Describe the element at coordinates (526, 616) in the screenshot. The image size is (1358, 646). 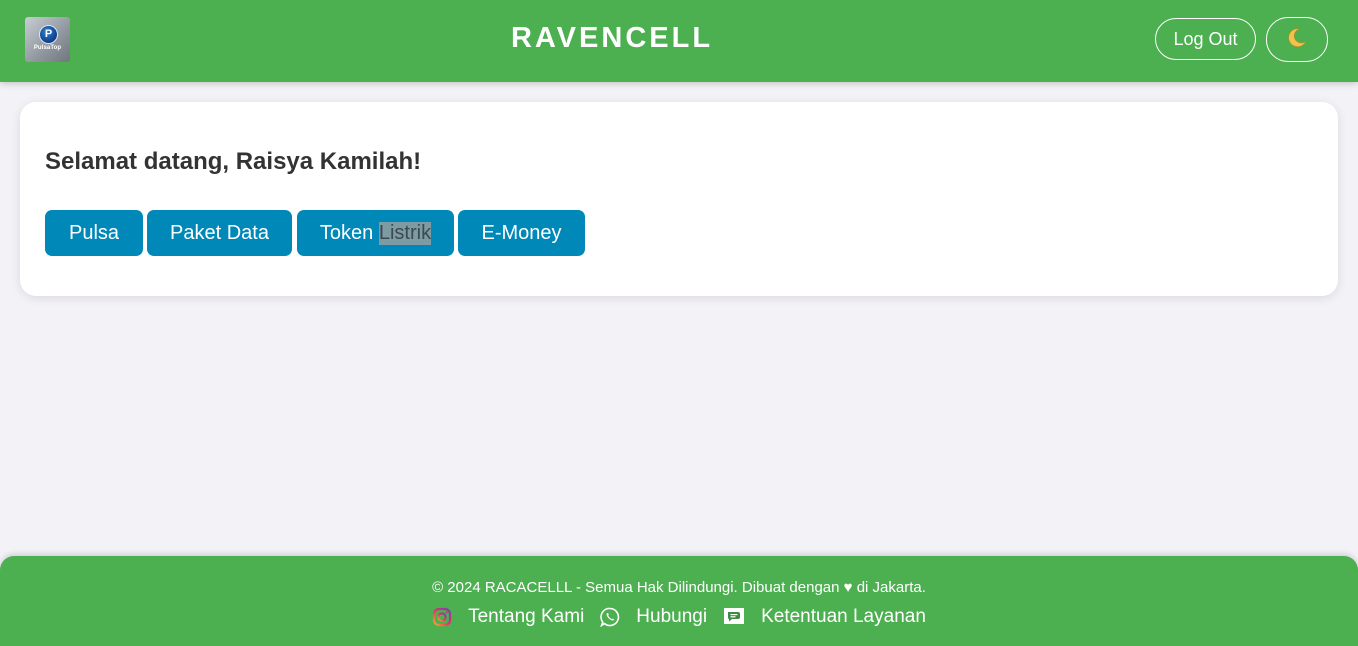
I see `tentang-kami-label: Tentang Kami` at that location.